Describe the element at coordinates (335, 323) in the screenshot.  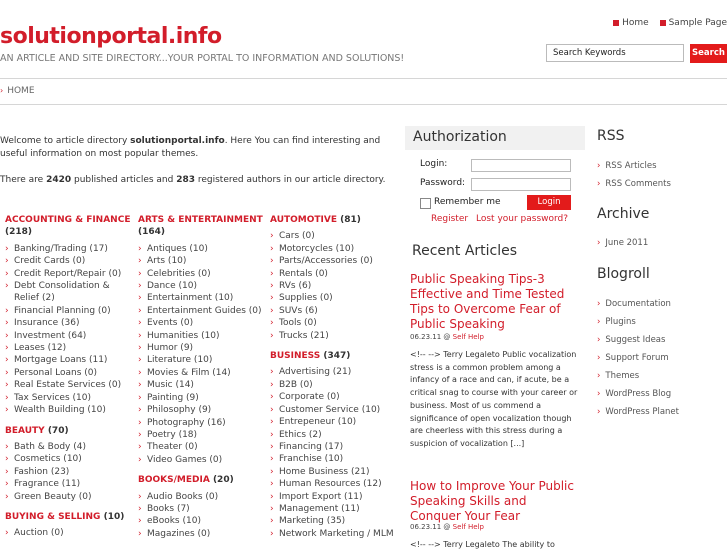
I see `subcategory-link: Tools (0)` at that location.